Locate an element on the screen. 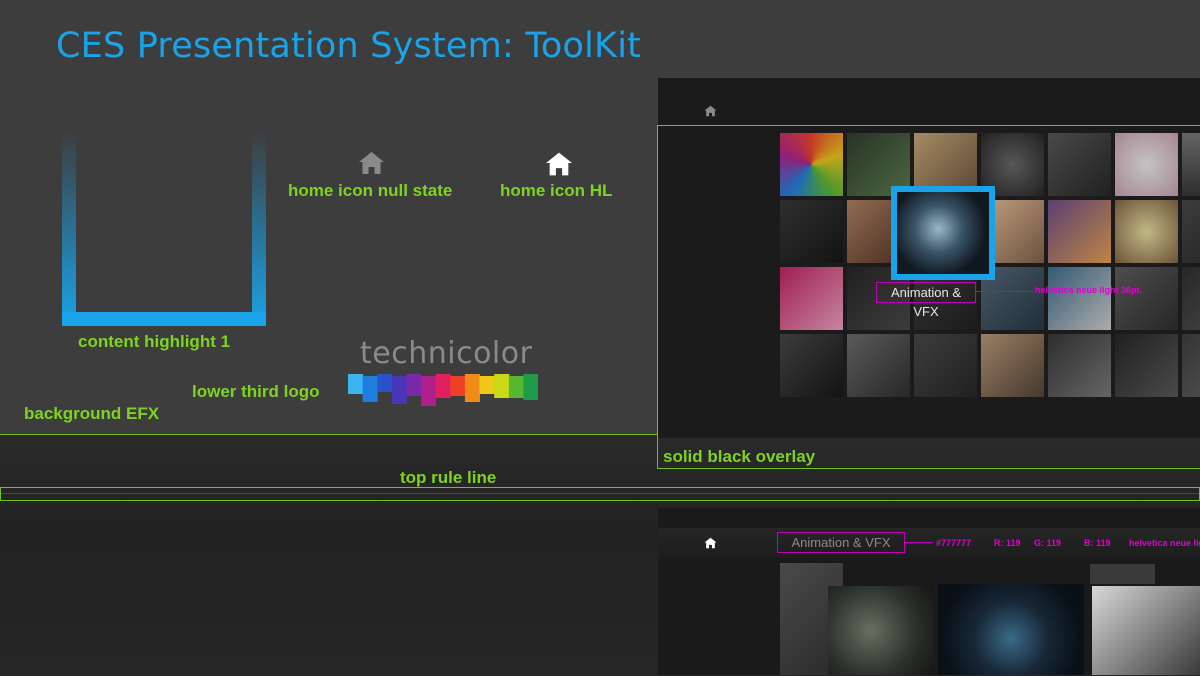 This screenshot has width=1200, height=676. technicolor-logo-icon is located at coordinates (443, 393).